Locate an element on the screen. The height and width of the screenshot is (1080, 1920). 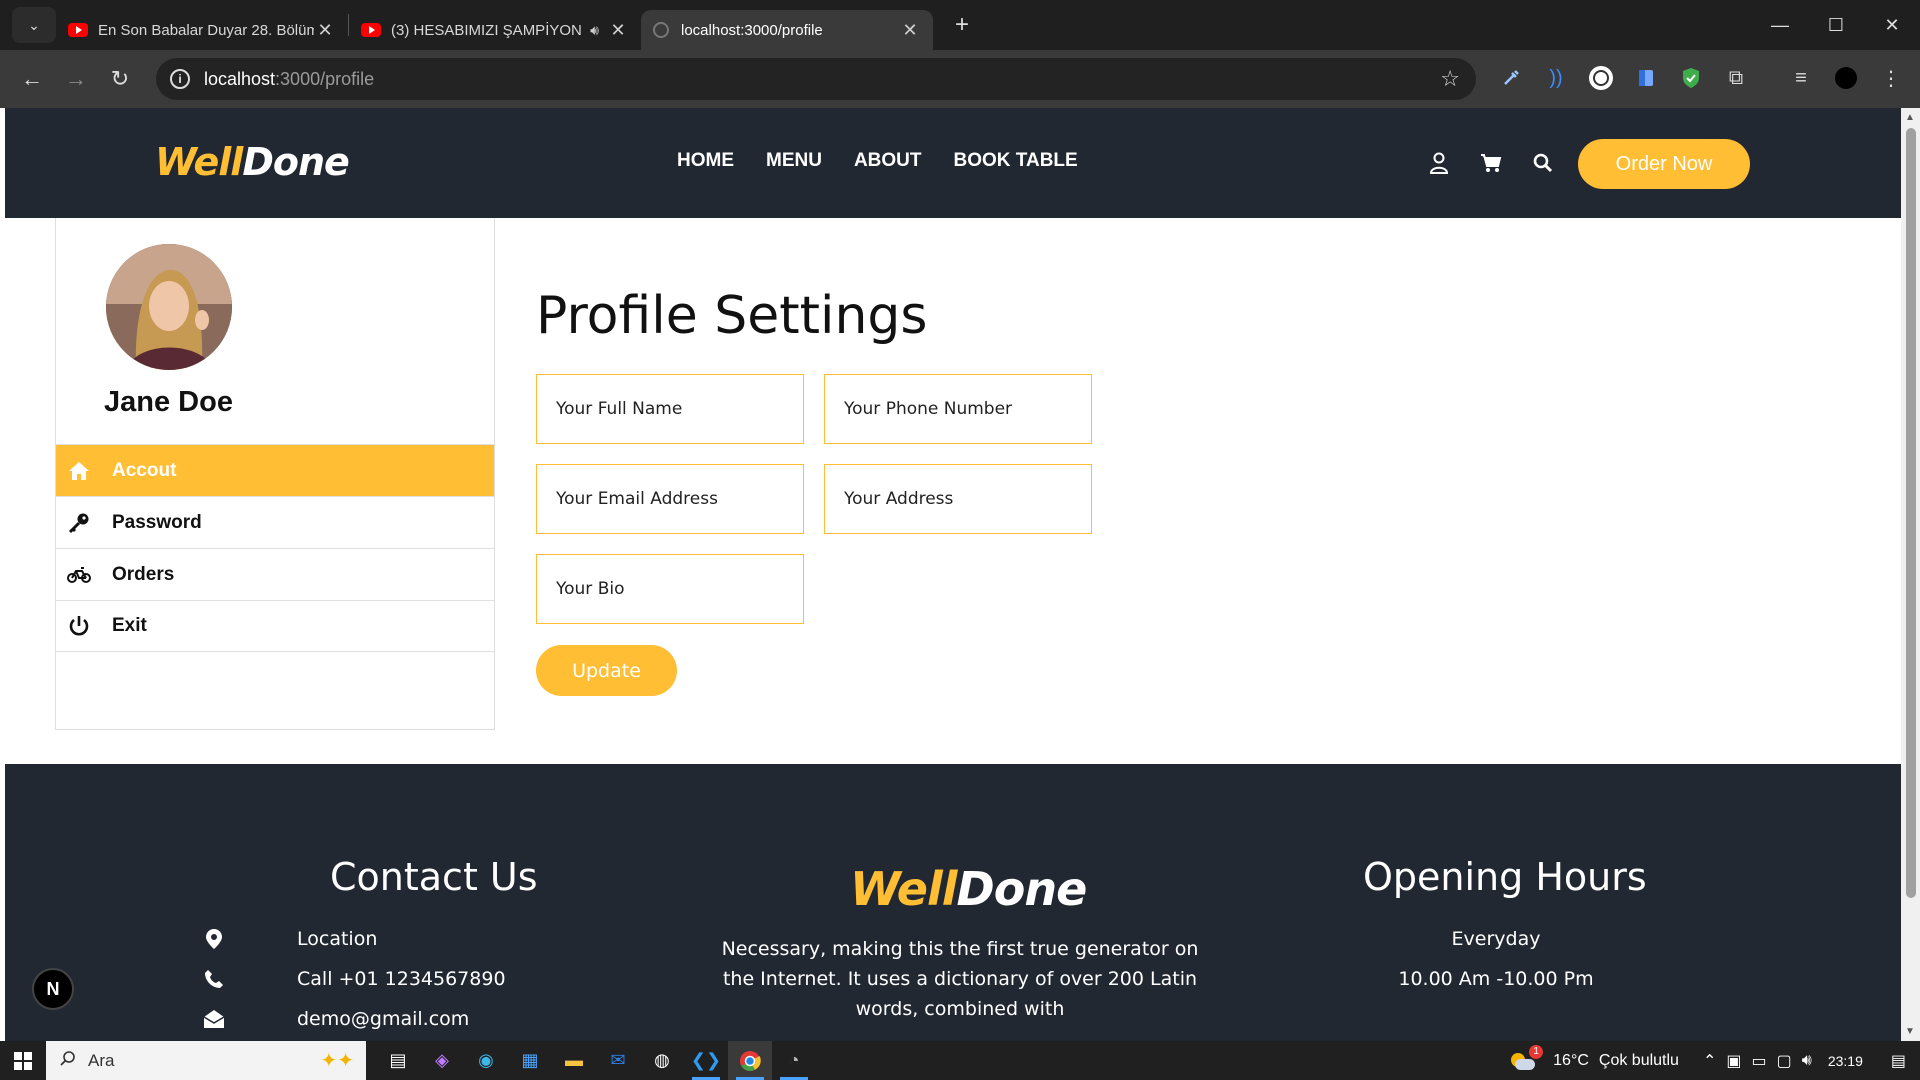
eyedropper-extension-icon is located at coordinates (1511, 78).